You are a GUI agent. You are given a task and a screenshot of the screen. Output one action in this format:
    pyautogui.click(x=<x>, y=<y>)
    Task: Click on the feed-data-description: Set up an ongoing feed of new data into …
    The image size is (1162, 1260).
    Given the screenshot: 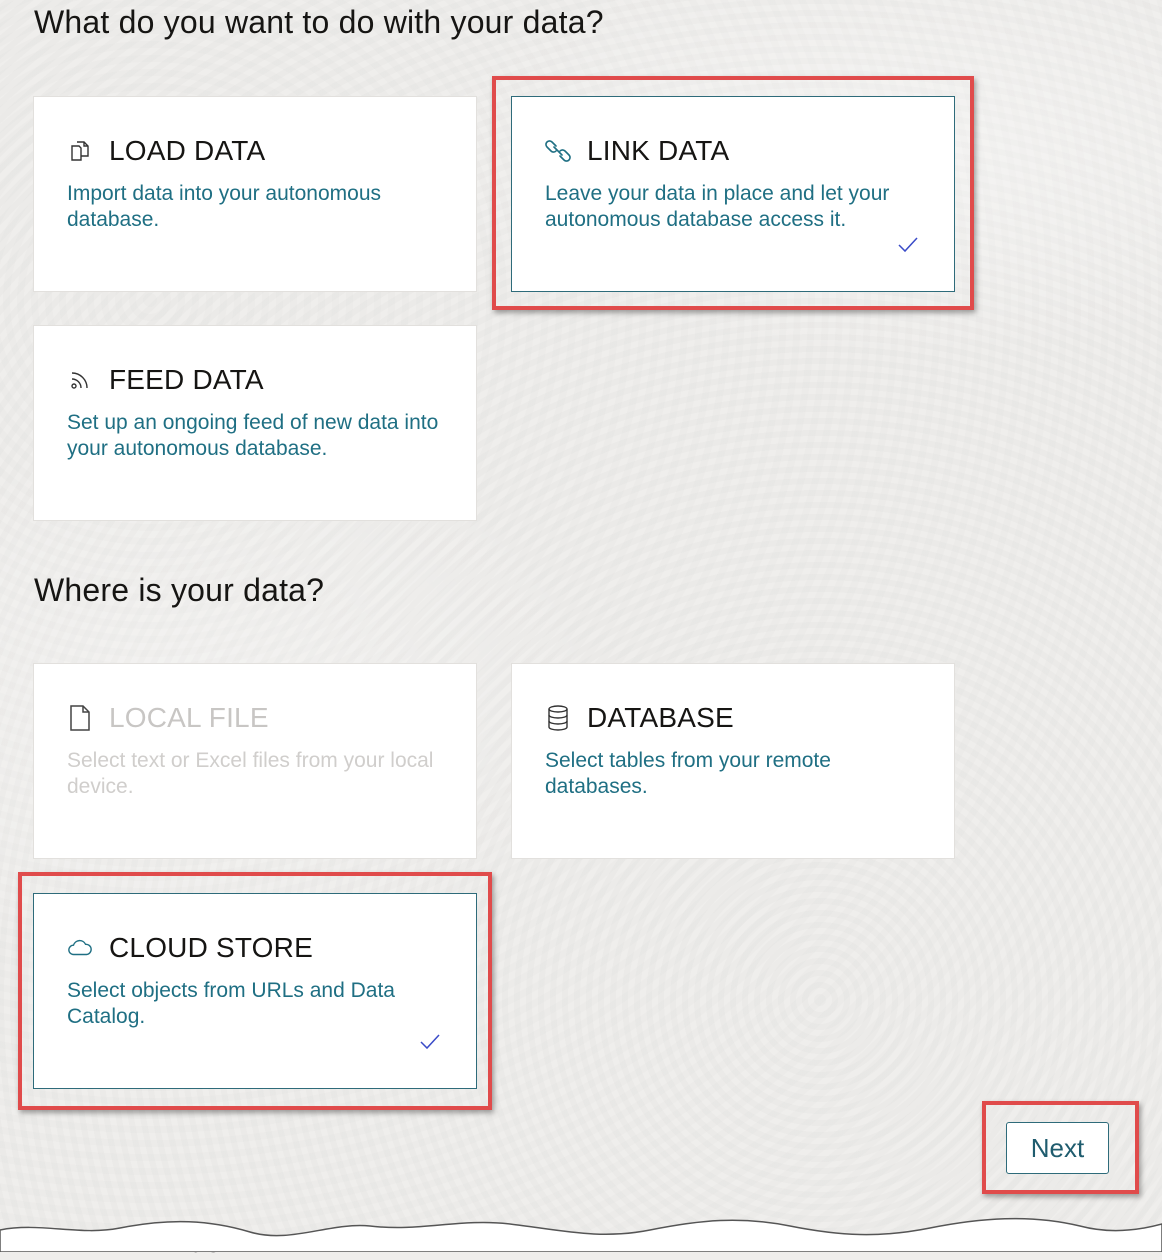 What is the action you would take?
    pyautogui.click(x=253, y=435)
    